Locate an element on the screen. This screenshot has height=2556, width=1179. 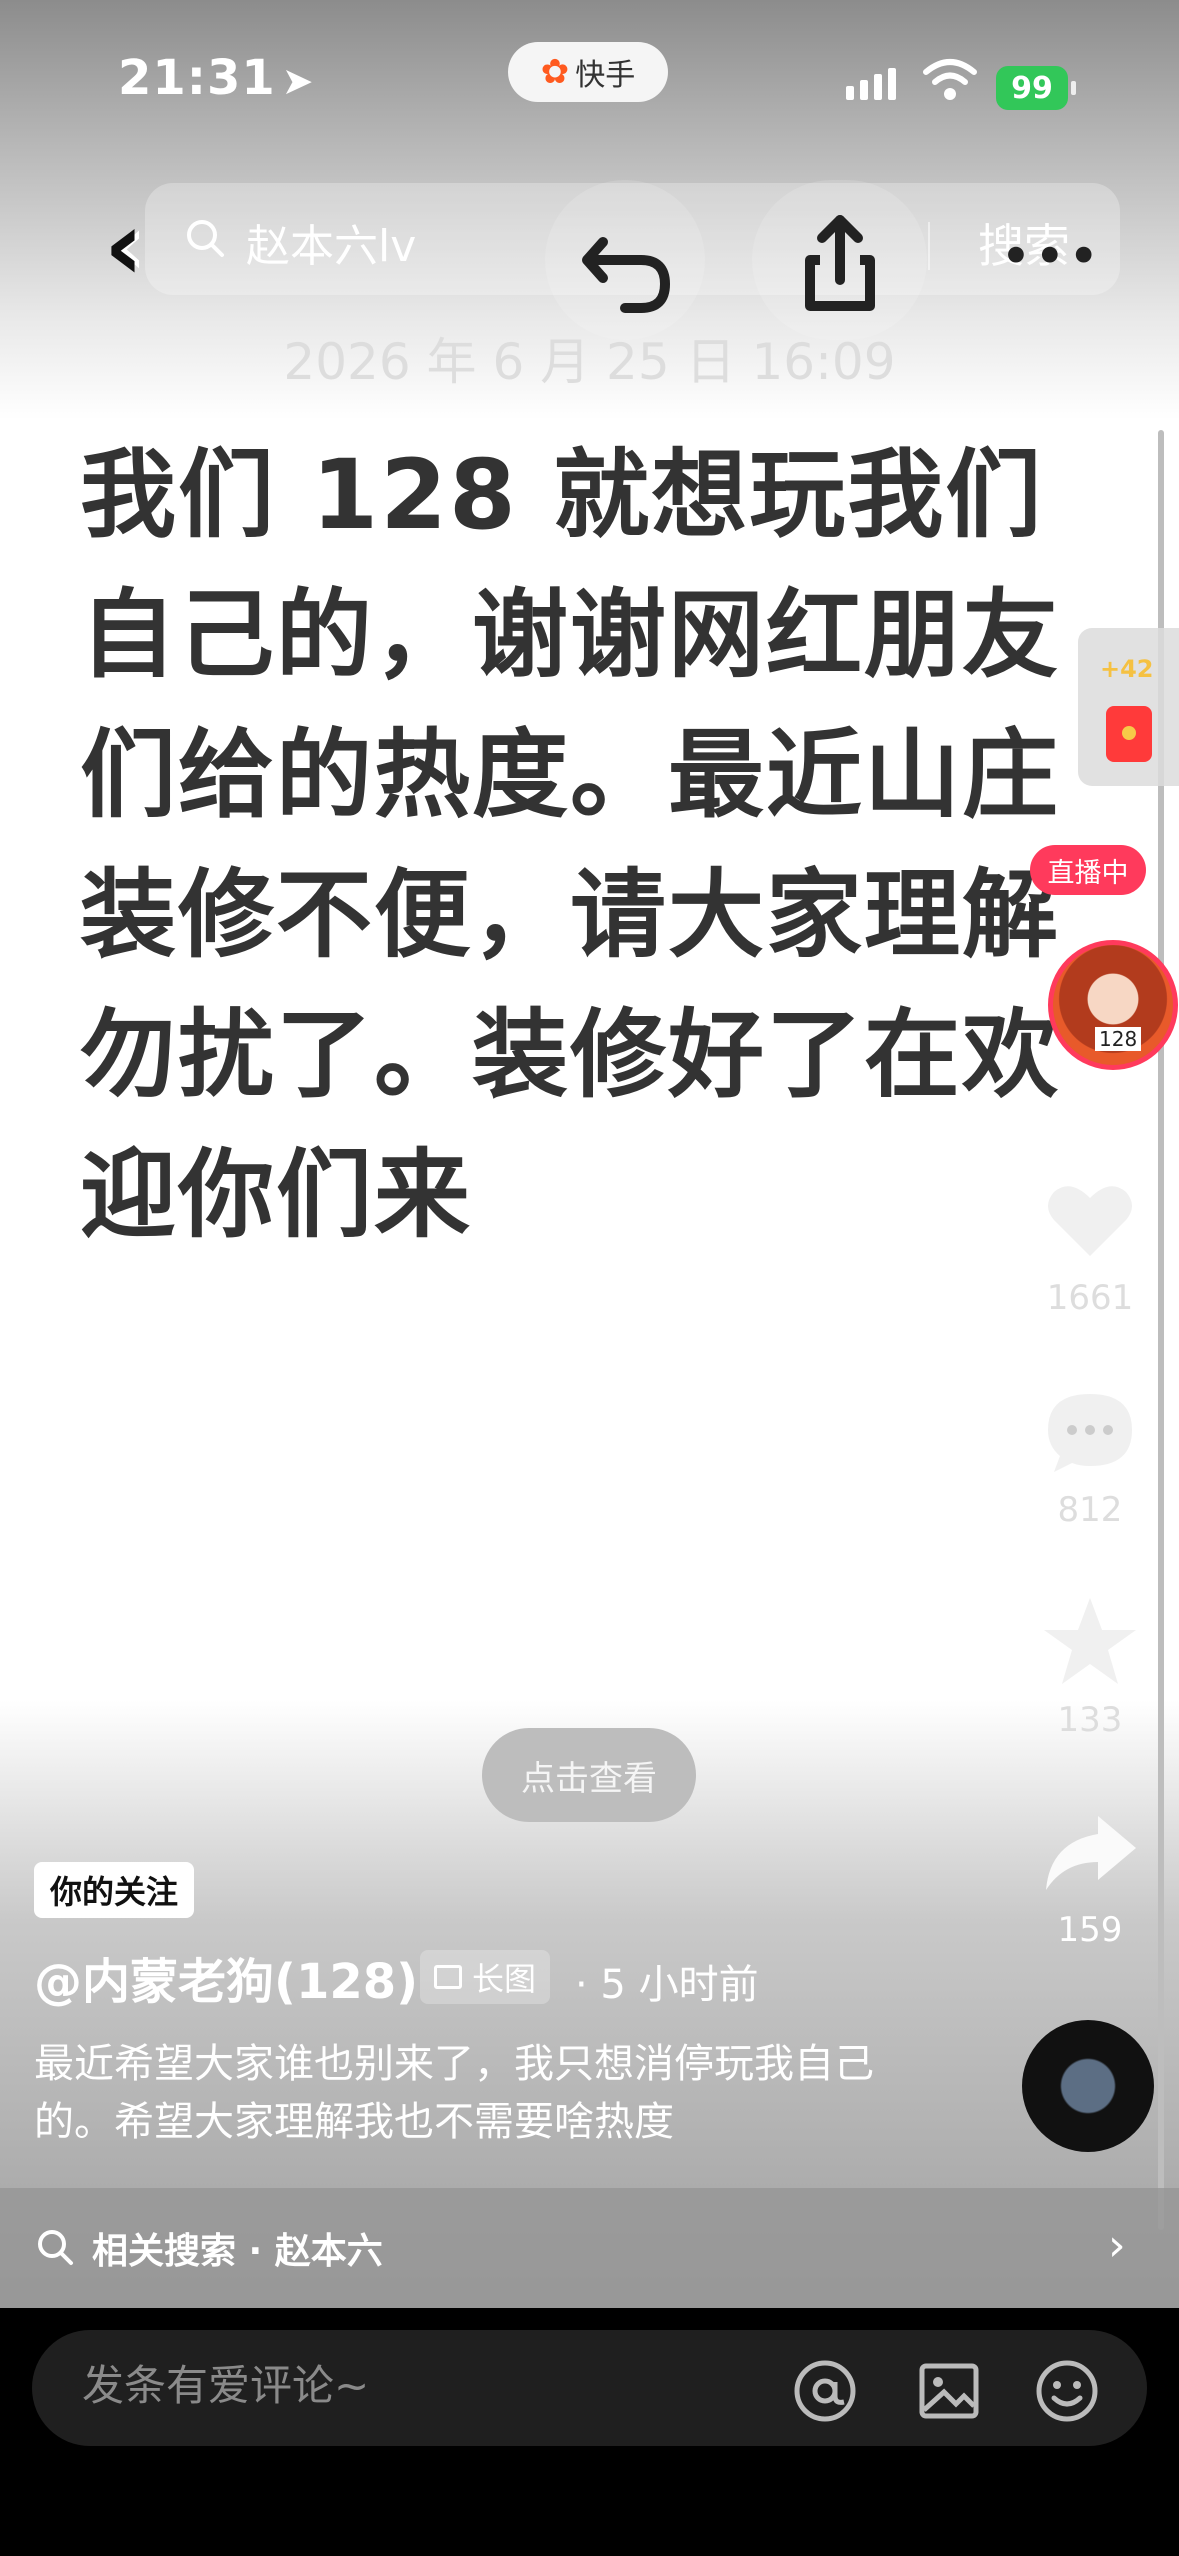
location-arrow-icon: ➤ is located at coordinates (298, 81).